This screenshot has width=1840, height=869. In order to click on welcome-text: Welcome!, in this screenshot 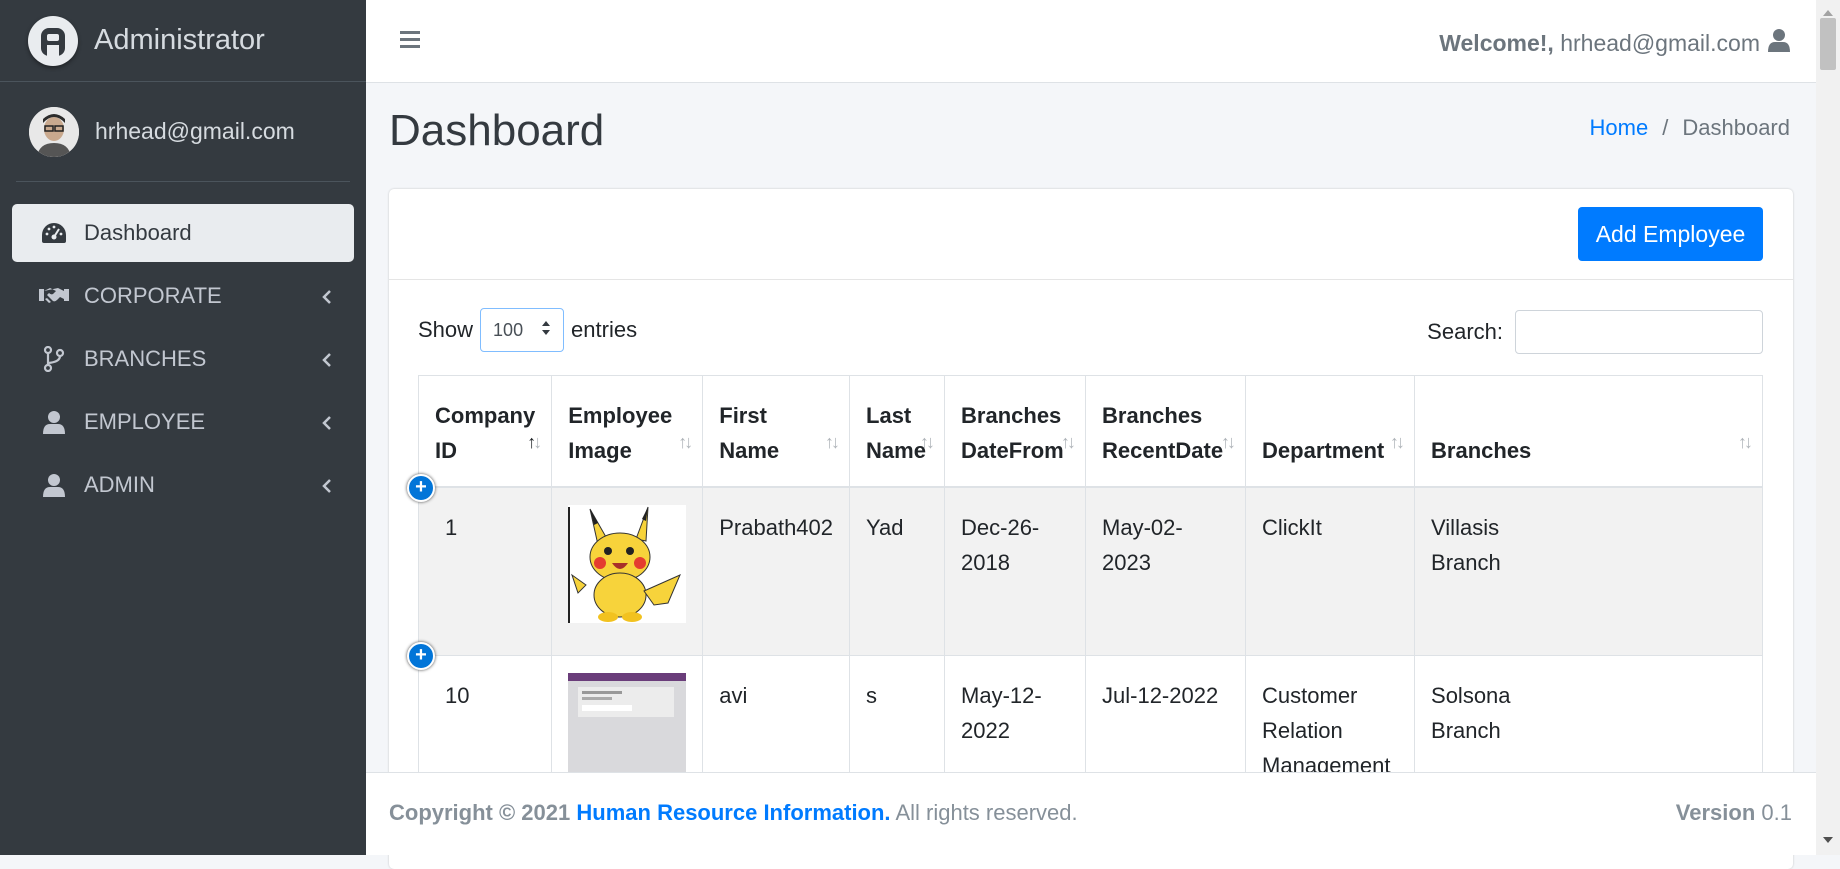, I will do `click(1496, 42)`.